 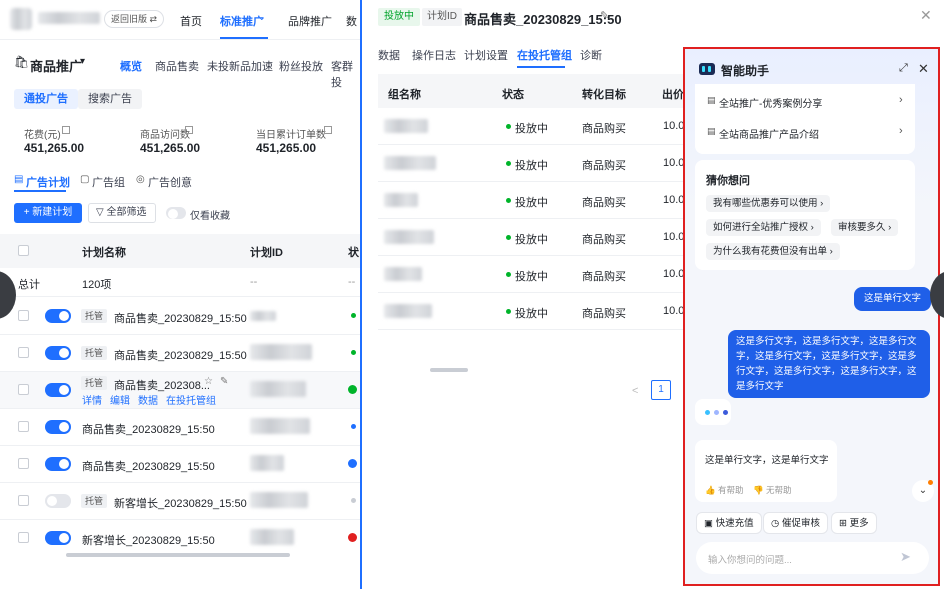 I want to click on filter-button: ▽ 全部筛选, so click(x=122, y=213).